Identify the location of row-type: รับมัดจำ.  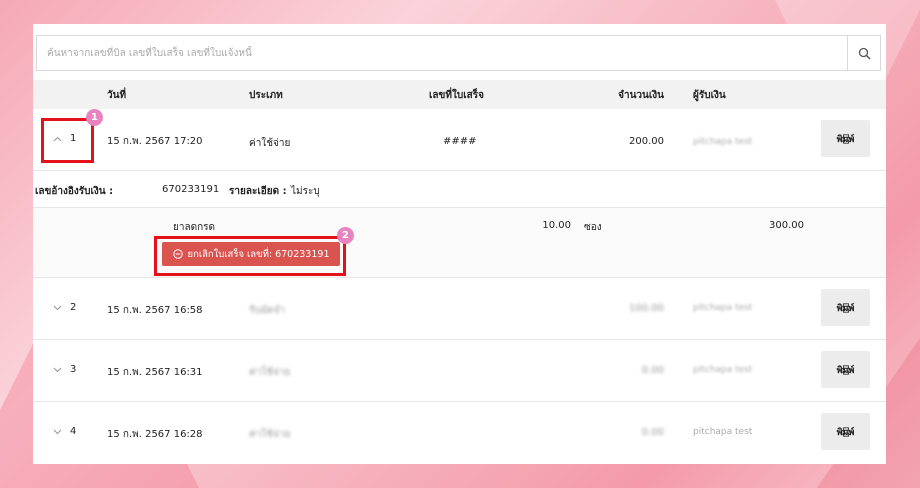
(267, 310).